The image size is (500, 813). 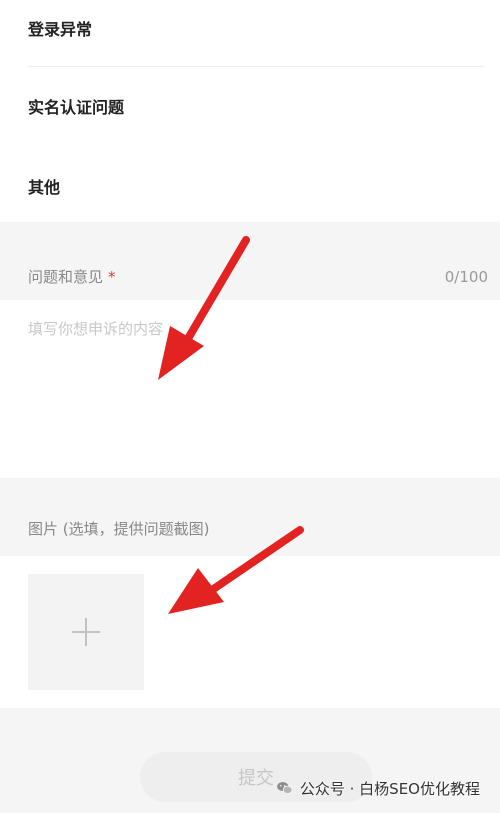 I want to click on watermark-text: 公众号 · 白杨SEO优化教程, so click(x=389, y=788).